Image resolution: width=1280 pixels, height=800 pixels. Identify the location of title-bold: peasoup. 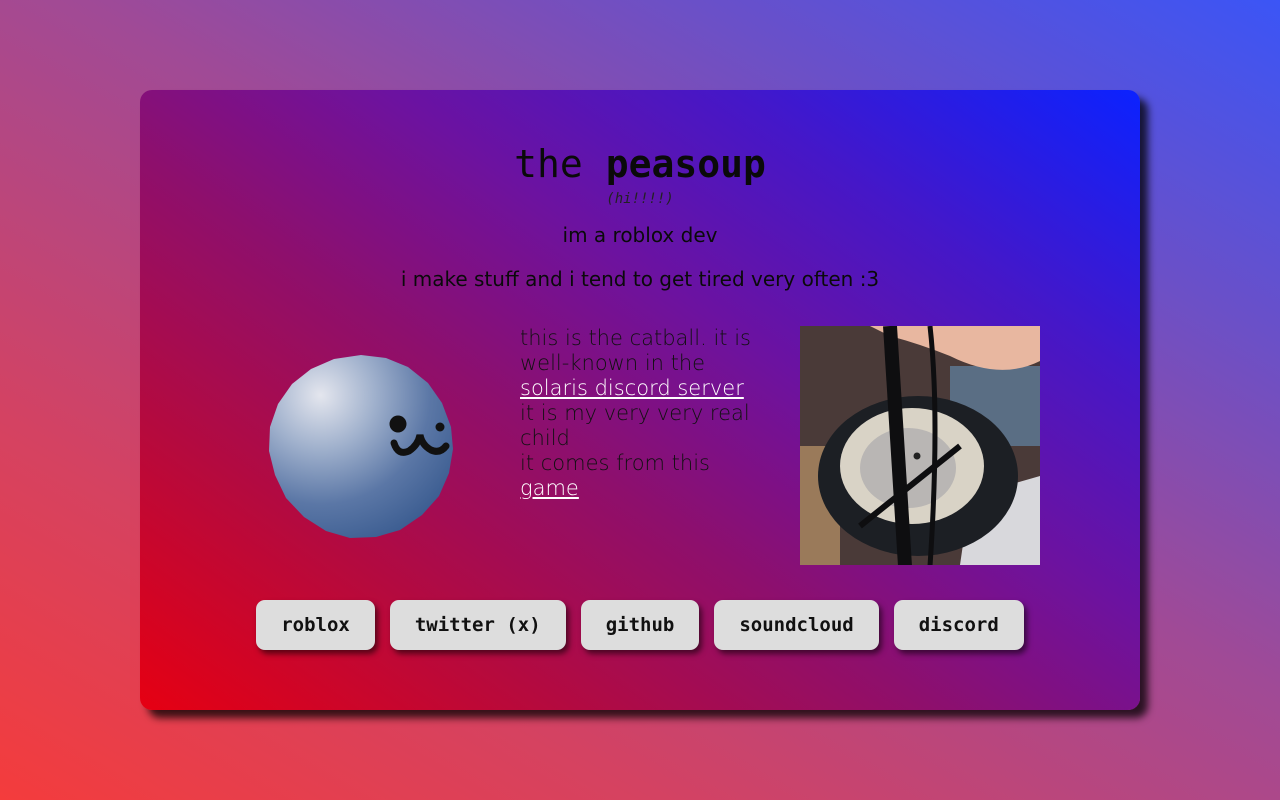
(685, 164).